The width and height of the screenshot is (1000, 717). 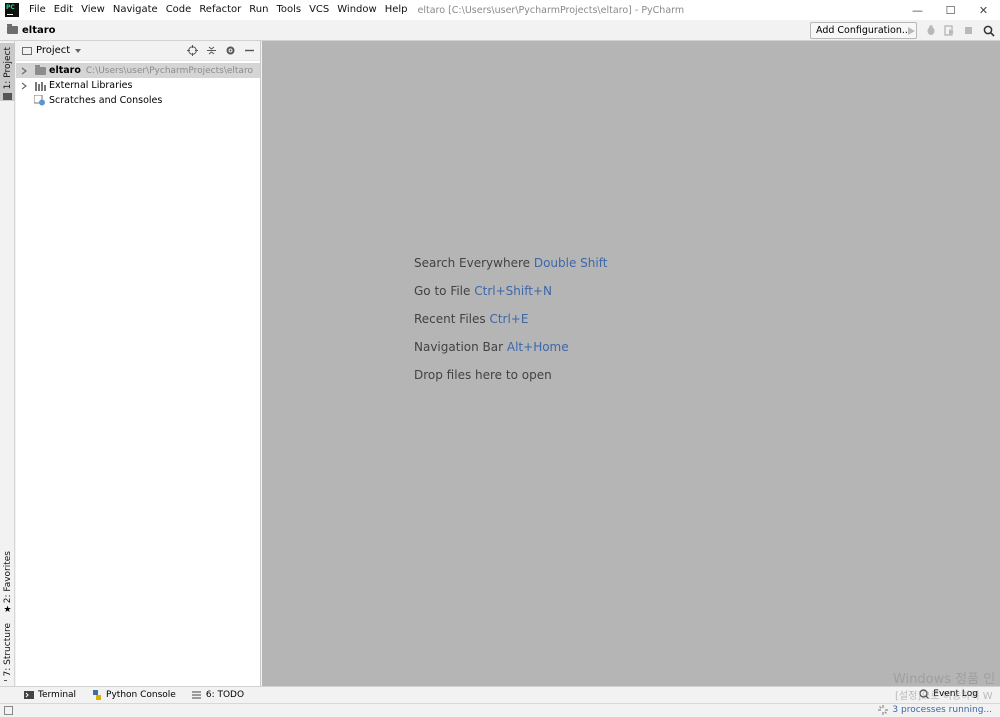 I want to click on hint-go-to-file: Go to File Ctrl+Shift+N, so click(x=510, y=298).